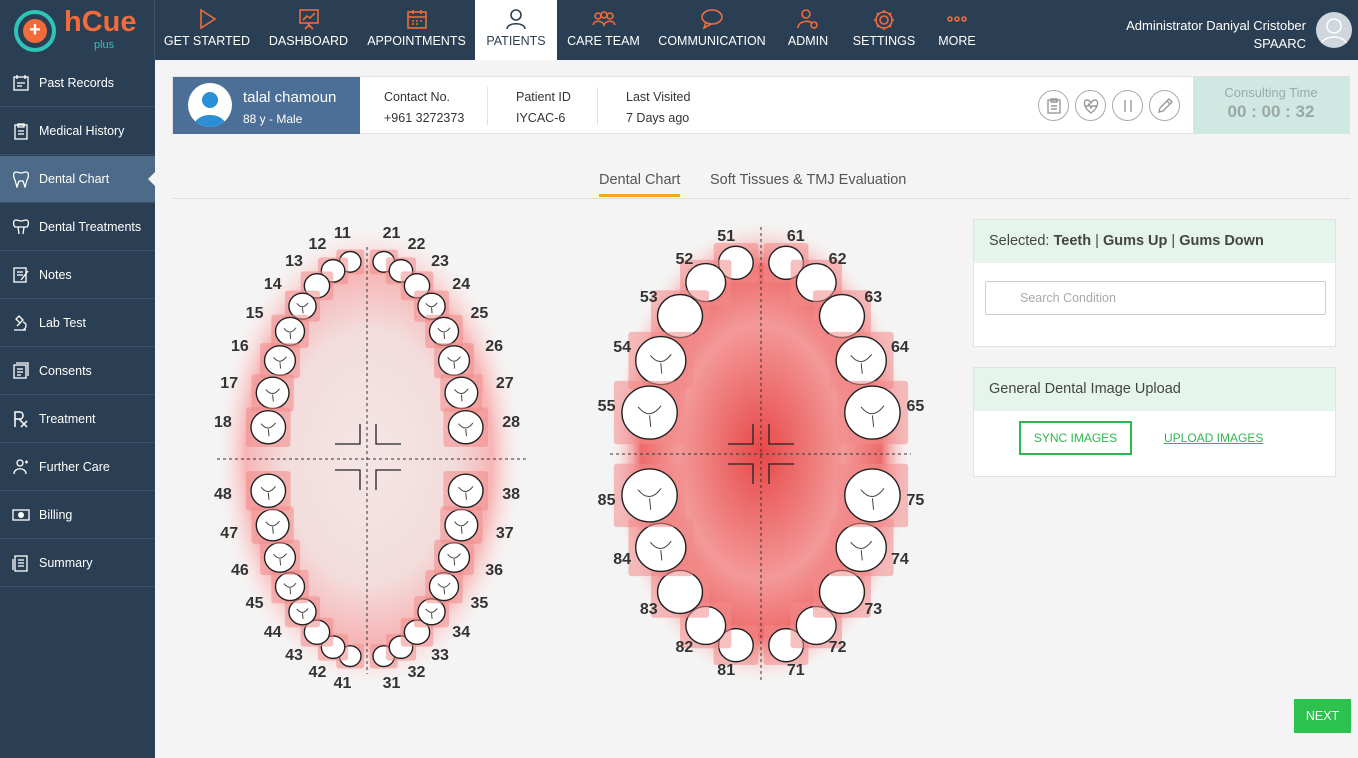  What do you see at coordinates (808, 183) in the screenshot?
I see `tab-soft-tissues-tmj: Soft Tissues & TMJ Evaluation` at bounding box center [808, 183].